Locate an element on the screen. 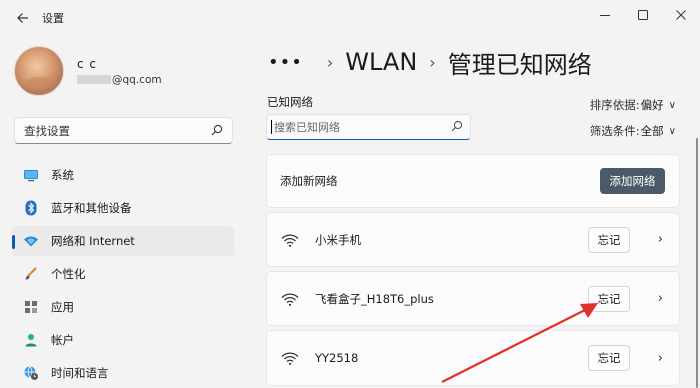 The width and height of the screenshot is (700, 388). user-email-text: @qq.com is located at coordinates (137, 79).